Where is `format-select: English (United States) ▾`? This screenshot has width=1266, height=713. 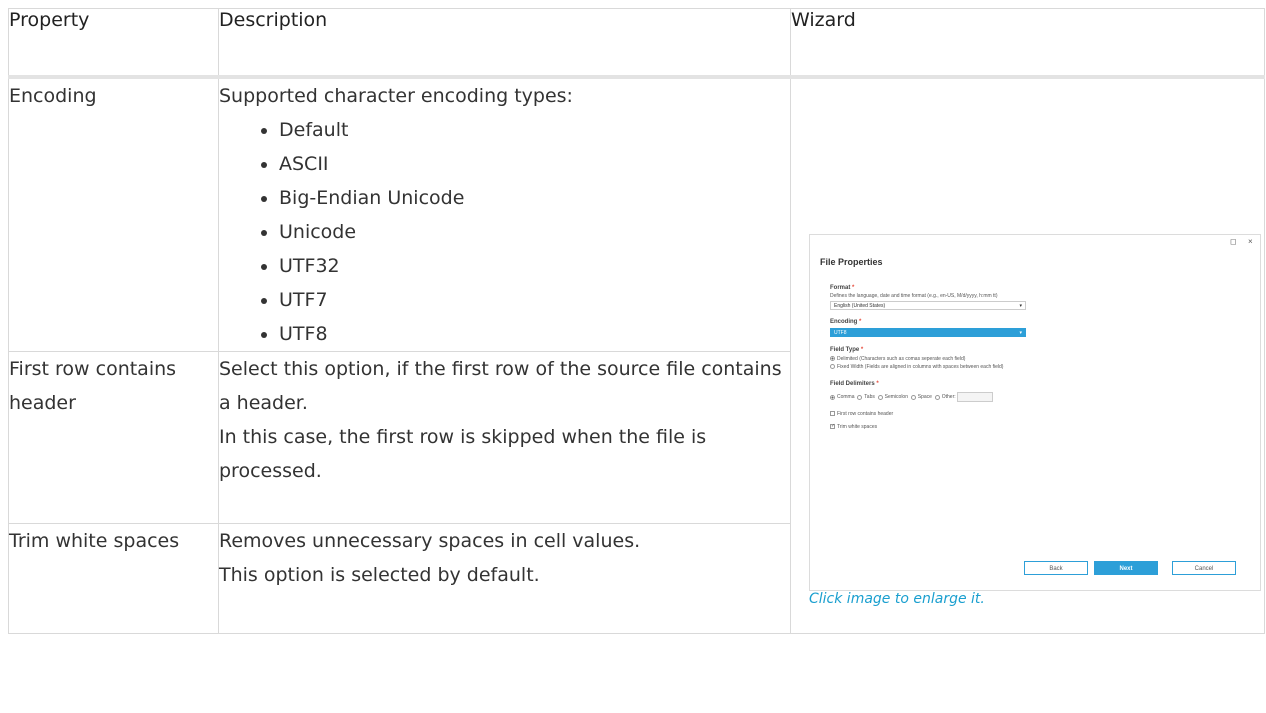
format-select: English (United States) ▾ is located at coordinates (928, 305).